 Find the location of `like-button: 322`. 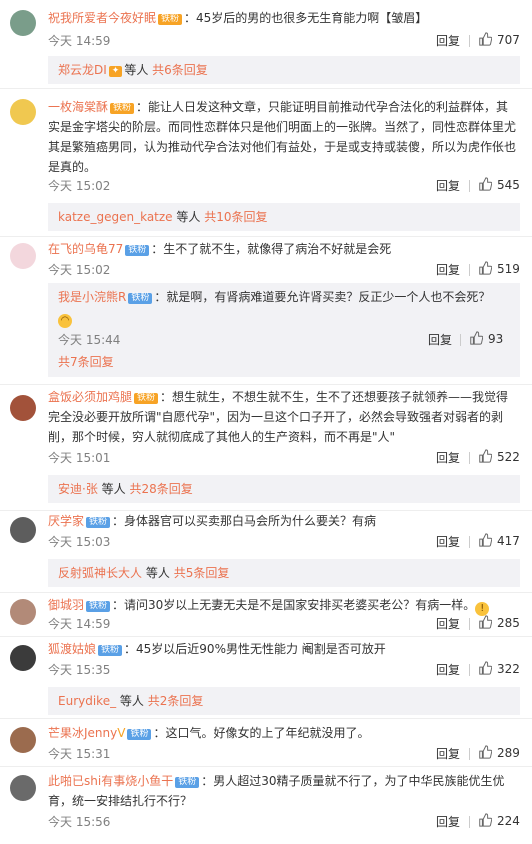

like-button: 322 is located at coordinates (499, 668).